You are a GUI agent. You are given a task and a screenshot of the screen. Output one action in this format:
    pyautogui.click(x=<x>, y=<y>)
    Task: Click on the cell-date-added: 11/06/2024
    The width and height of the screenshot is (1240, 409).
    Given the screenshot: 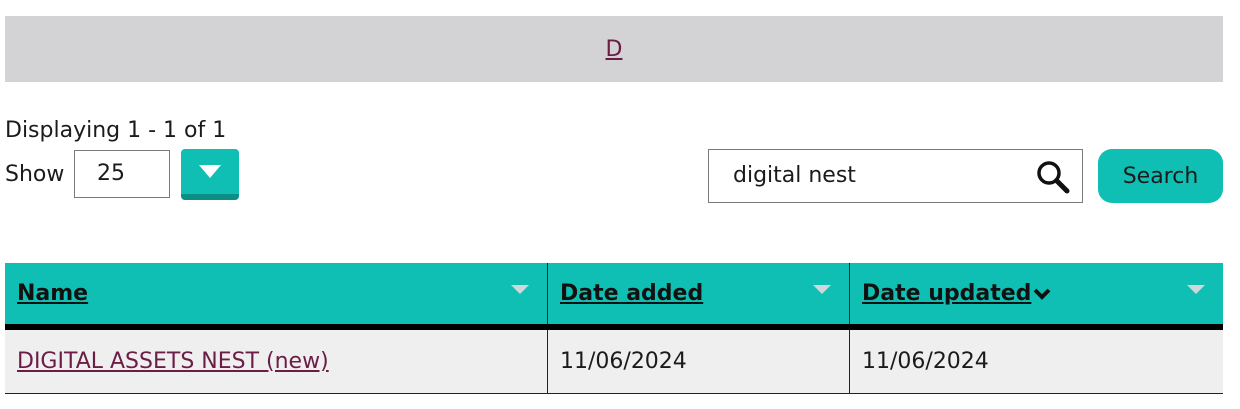 What is the action you would take?
    pyautogui.click(x=698, y=360)
    